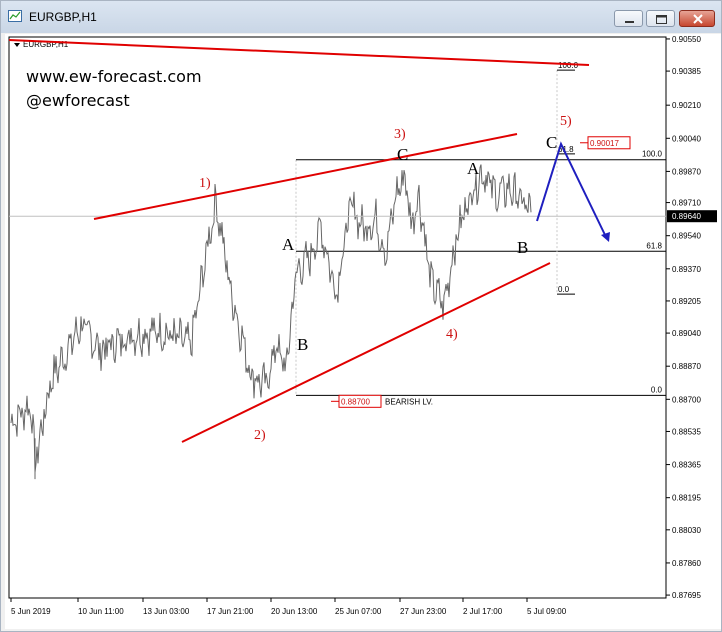 This screenshot has width=722, height=632. What do you see at coordinates (78, 100) in the screenshot?
I see `watermark-handle: @ewforecast` at bounding box center [78, 100].